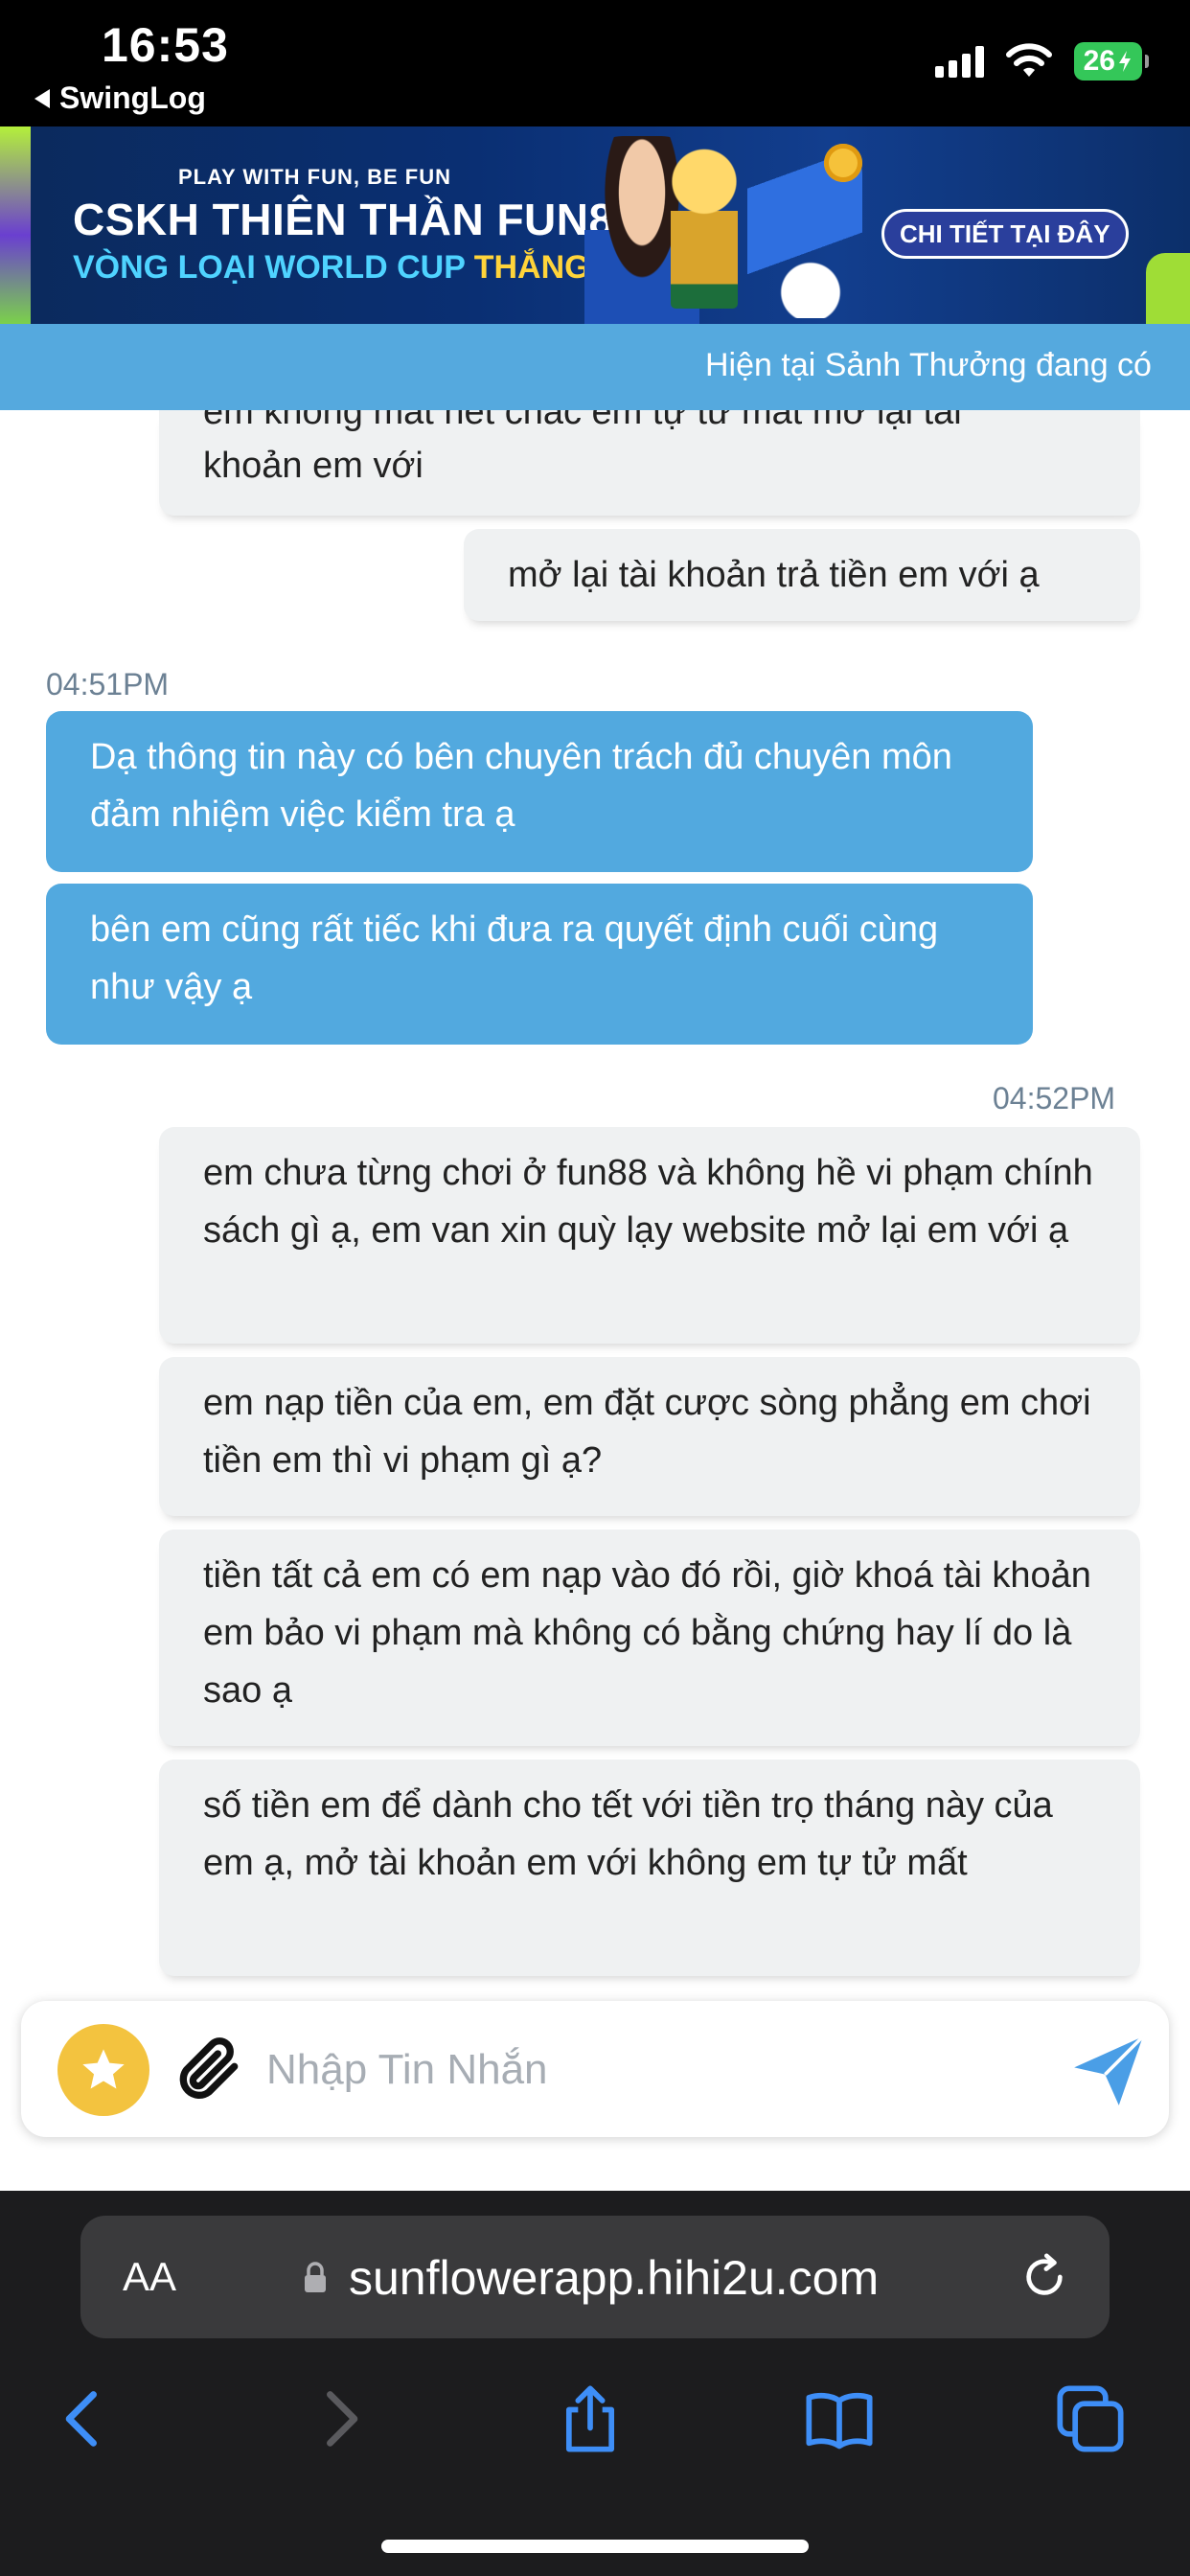 The image size is (1190, 2576). Describe the element at coordinates (840, 2418) in the screenshot. I see `book-icon` at that location.